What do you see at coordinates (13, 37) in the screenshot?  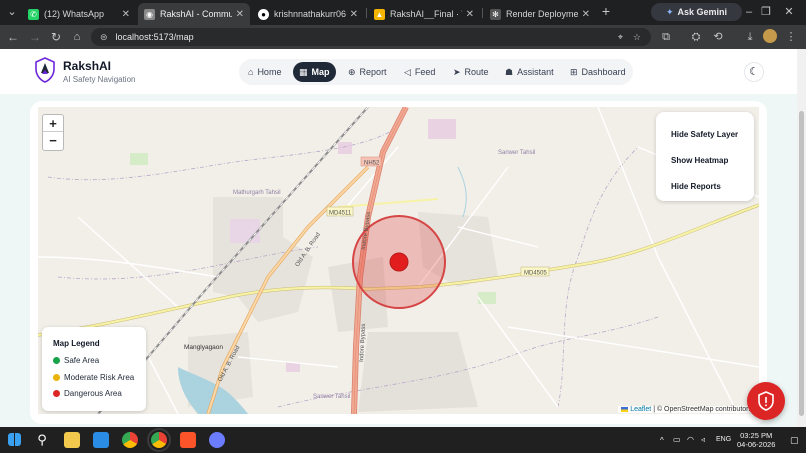 I see `back-icon: ←` at bounding box center [13, 37].